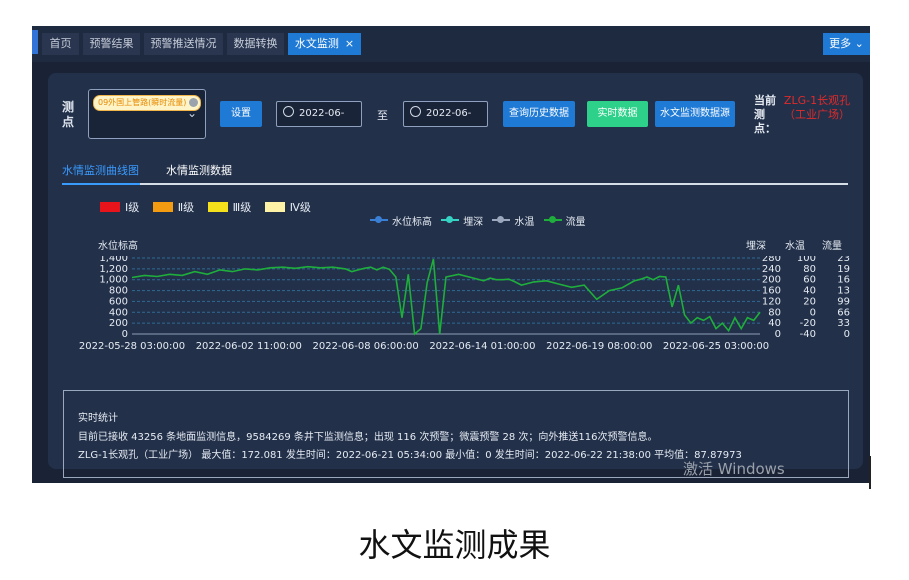 This screenshot has height=580, width=909. I want to click on set-button: 设置, so click(241, 114).